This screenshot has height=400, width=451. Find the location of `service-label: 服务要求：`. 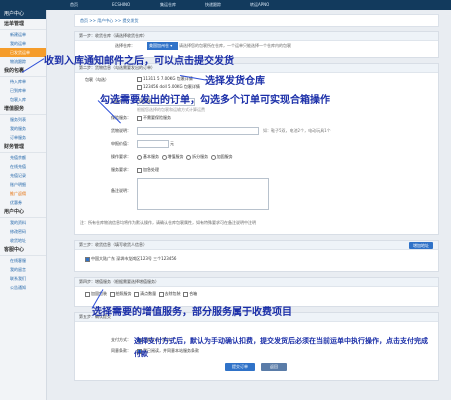

service-label: 服务要求： is located at coordinates (121, 169).